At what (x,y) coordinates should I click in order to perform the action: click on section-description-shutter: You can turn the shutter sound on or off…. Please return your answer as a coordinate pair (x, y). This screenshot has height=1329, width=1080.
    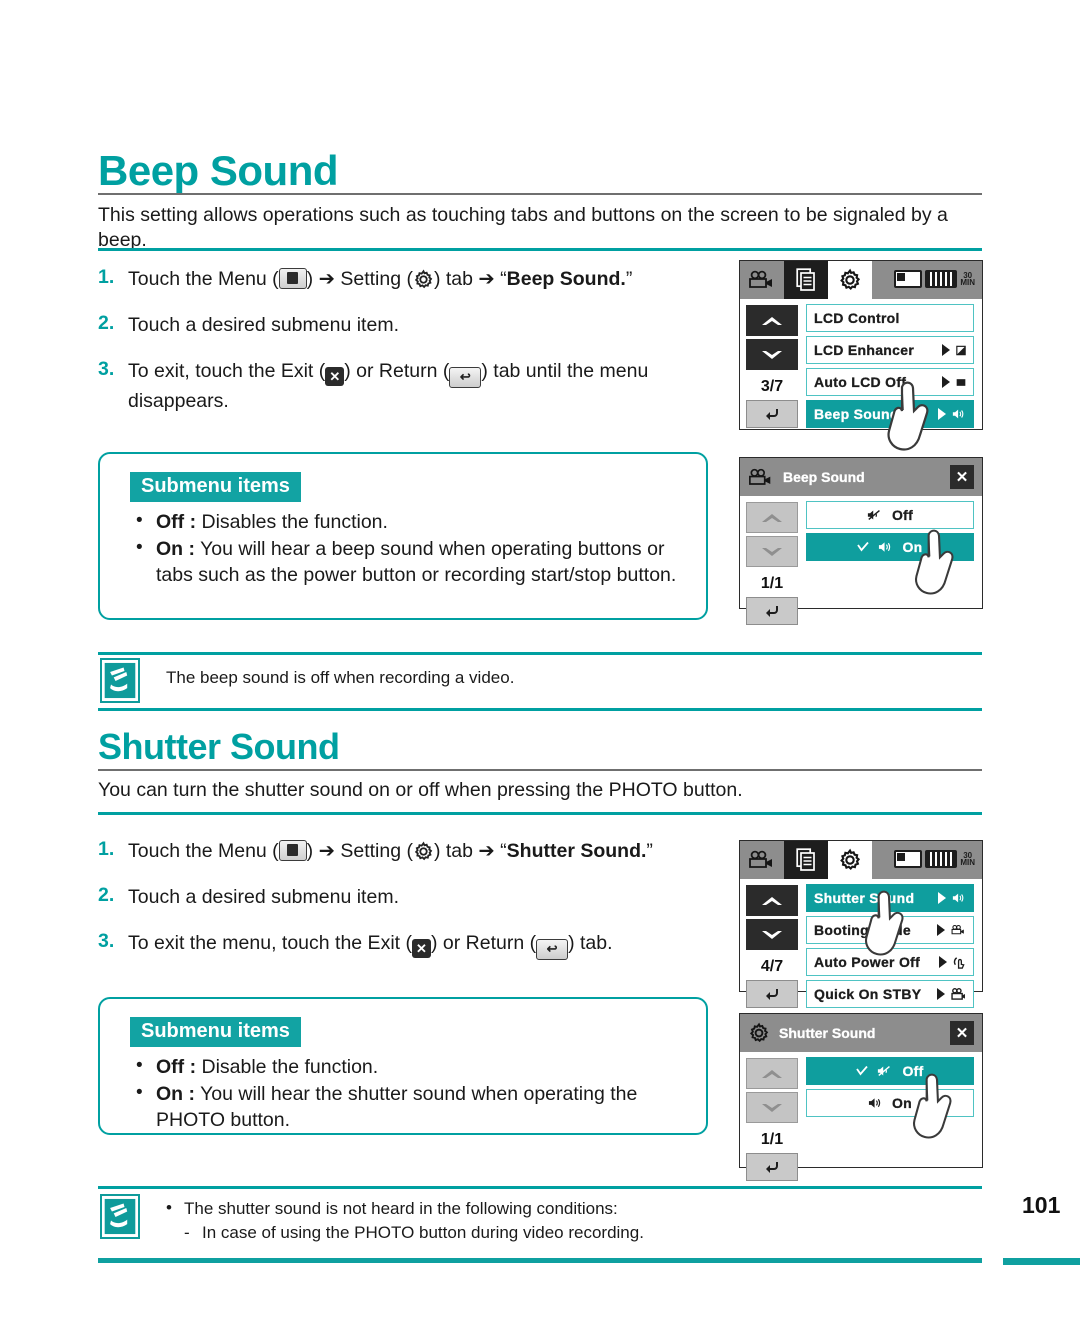
    Looking at the image, I should click on (420, 790).